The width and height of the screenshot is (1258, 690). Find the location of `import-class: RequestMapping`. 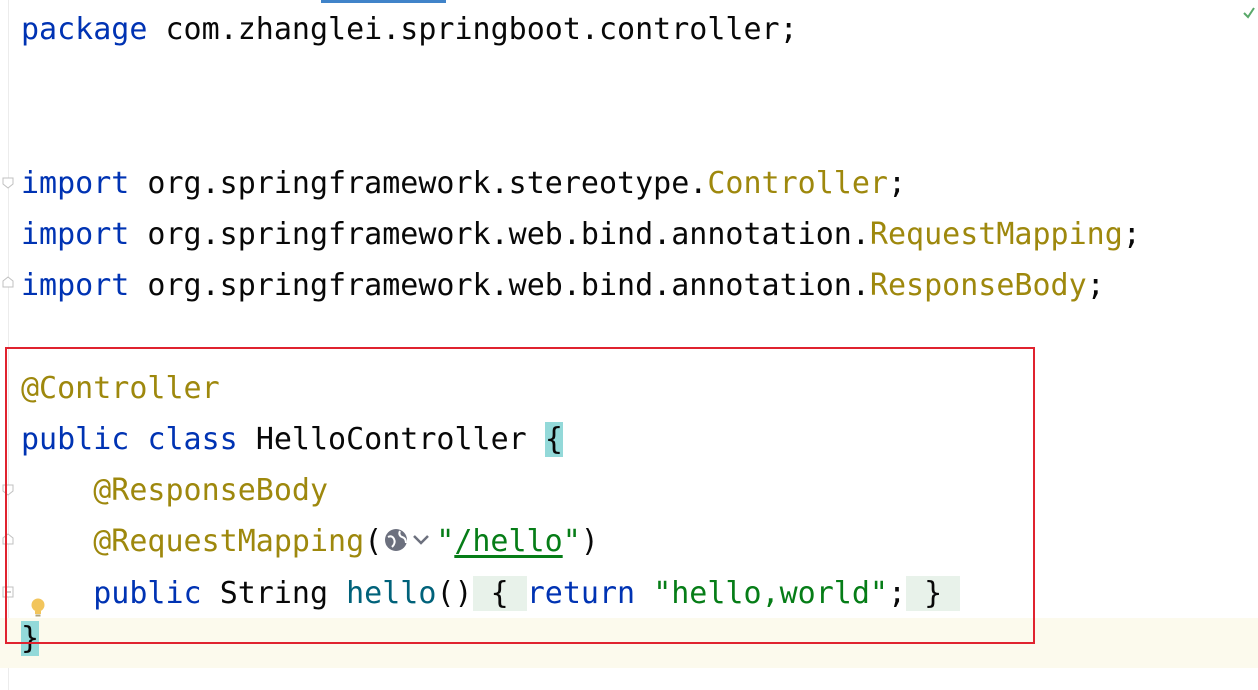

import-class: RequestMapping is located at coordinates (996, 234).